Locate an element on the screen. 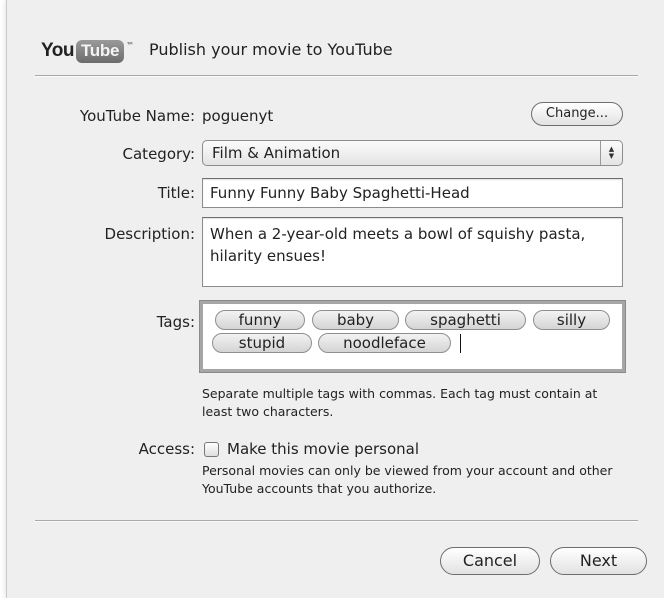  youtube-logo: You Tube ™ is located at coordinates (88, 51).